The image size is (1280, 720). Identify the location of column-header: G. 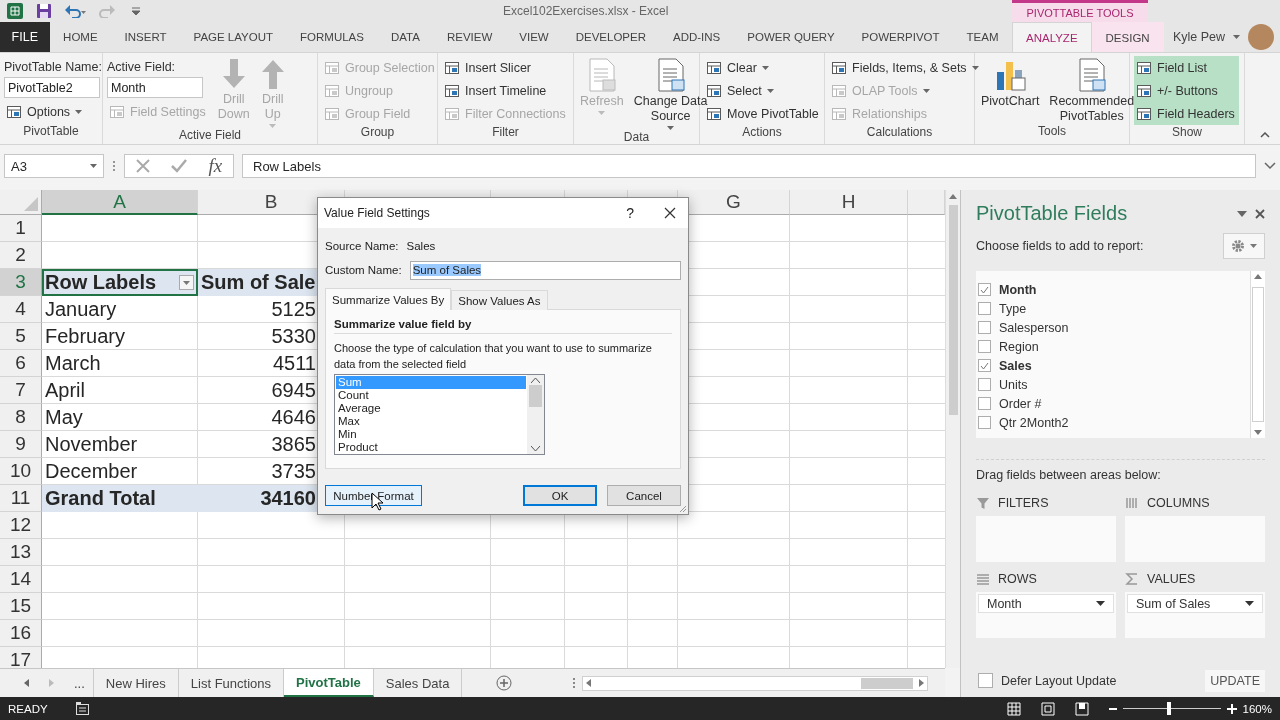
(734, 202).